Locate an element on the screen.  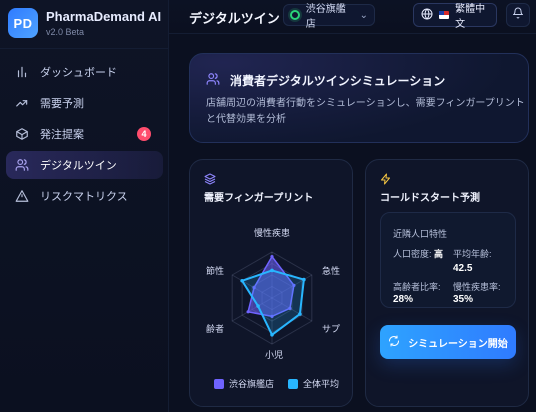
chronic-rate-label: 慢性疾患率: is located at coordinates (477, 286).